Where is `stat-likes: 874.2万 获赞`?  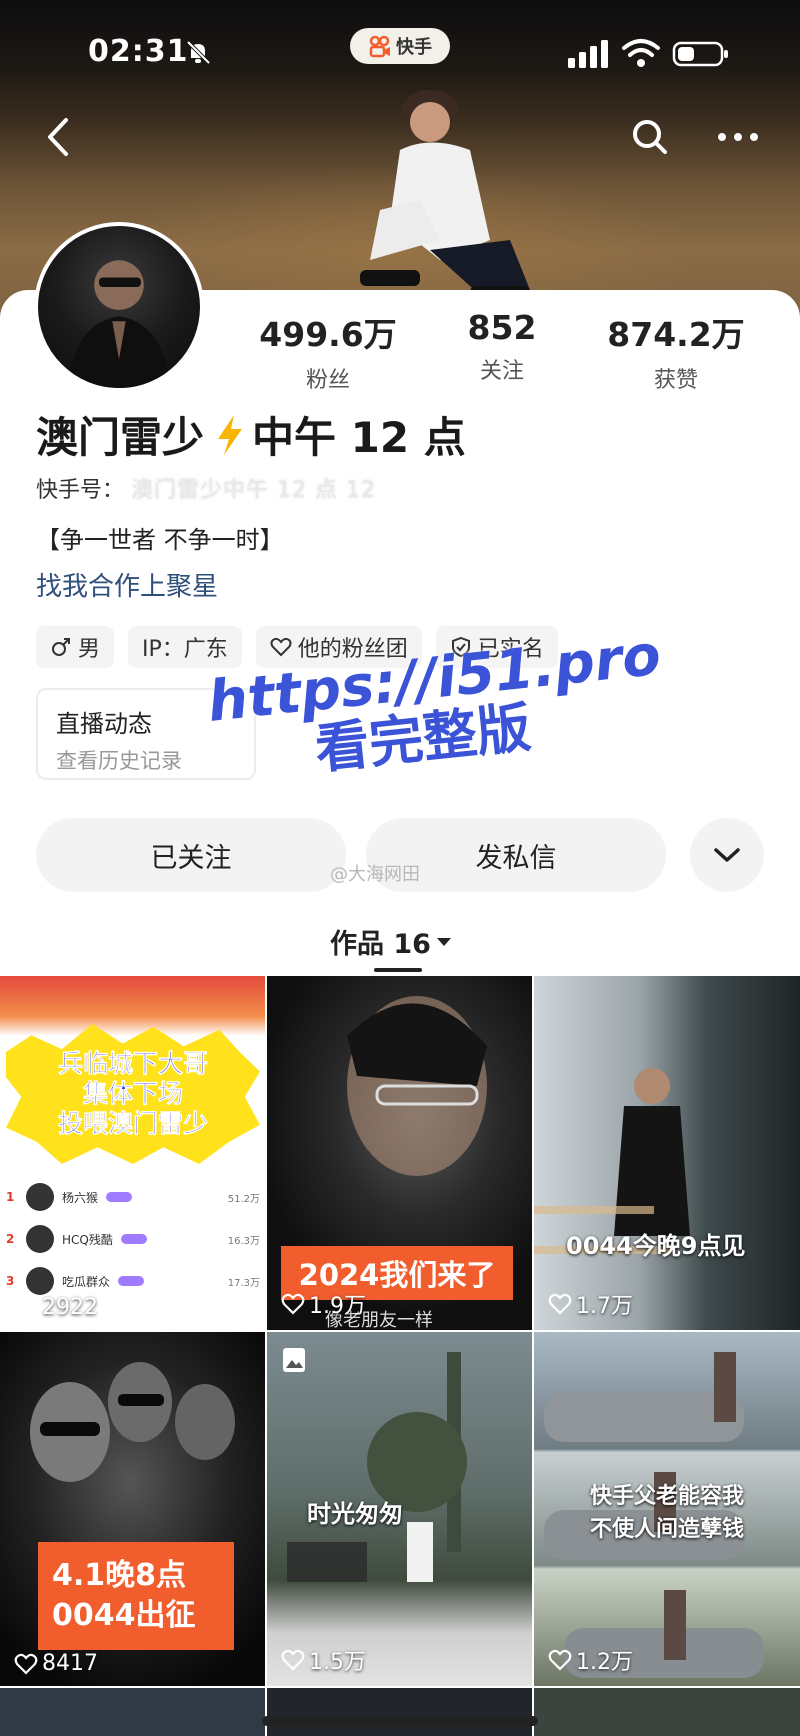 stat-likes: 874.2万 获赞 is located at coordinates (676, 351).